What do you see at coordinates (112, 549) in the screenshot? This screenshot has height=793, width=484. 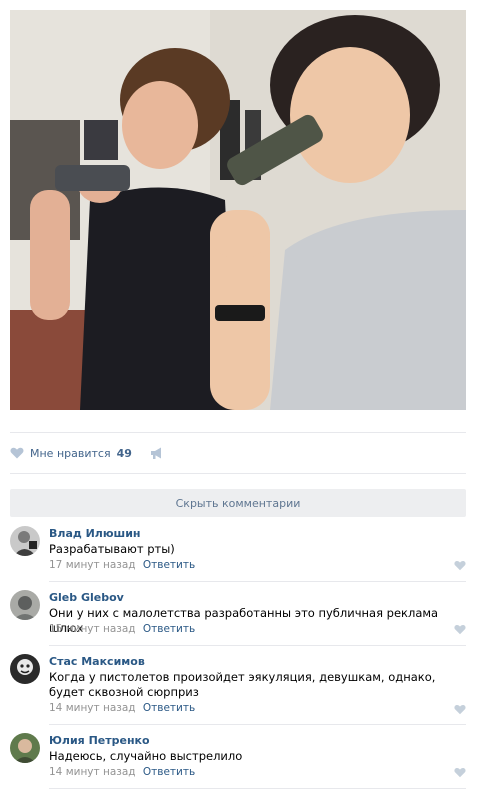 I see `comment-text: Разрабатывают рты)` at bounding box center [112, 549].